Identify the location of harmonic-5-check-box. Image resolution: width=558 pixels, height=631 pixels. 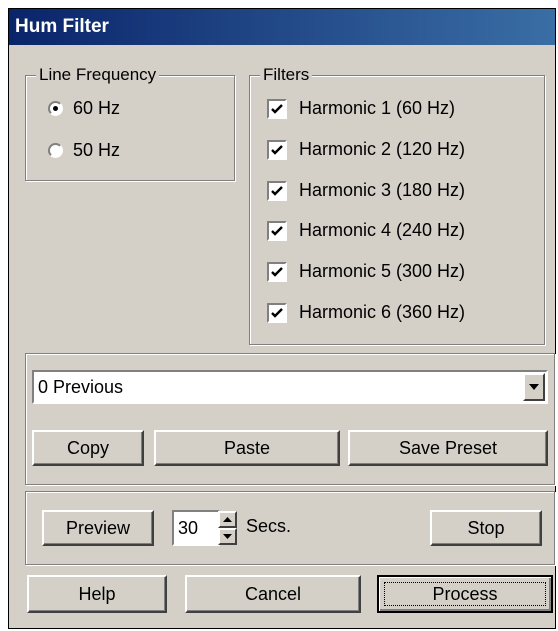
(277, 271).